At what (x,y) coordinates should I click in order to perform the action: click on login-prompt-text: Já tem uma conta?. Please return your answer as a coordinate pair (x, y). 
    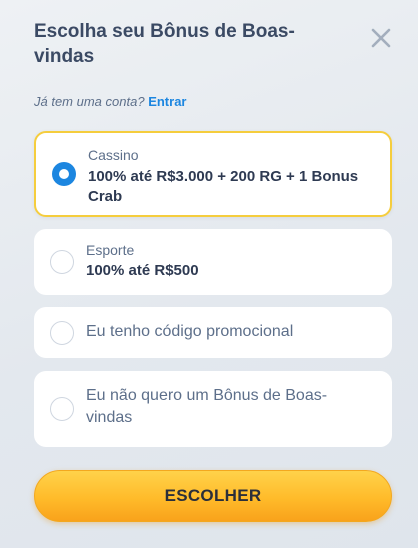
    Looking at the image, I should click on (89, 101).